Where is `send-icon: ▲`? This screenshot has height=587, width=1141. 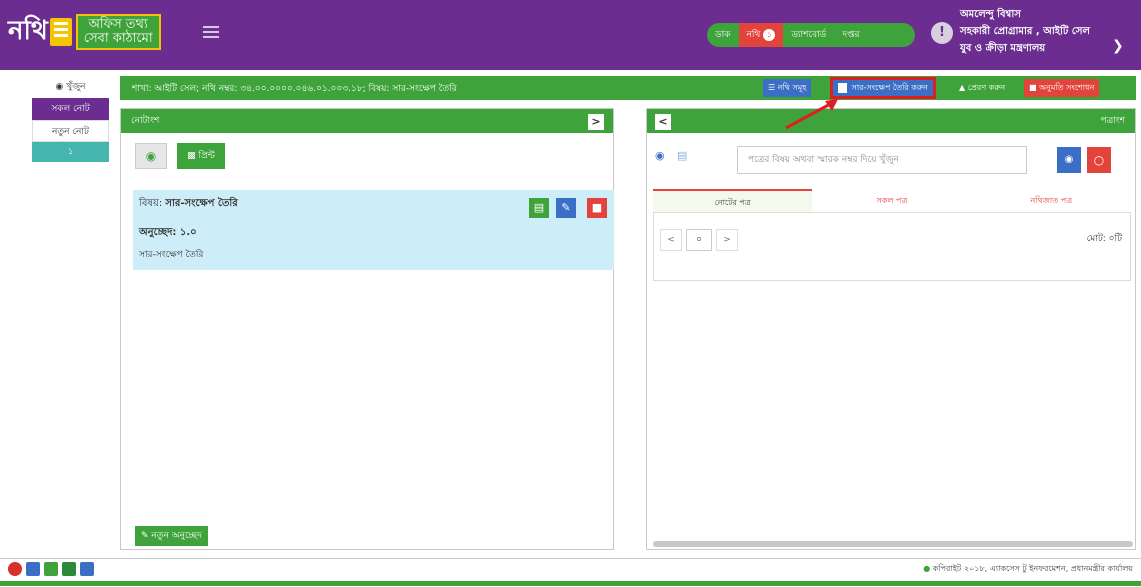
send-icon: ▲ is located at coordinates (962, 87).